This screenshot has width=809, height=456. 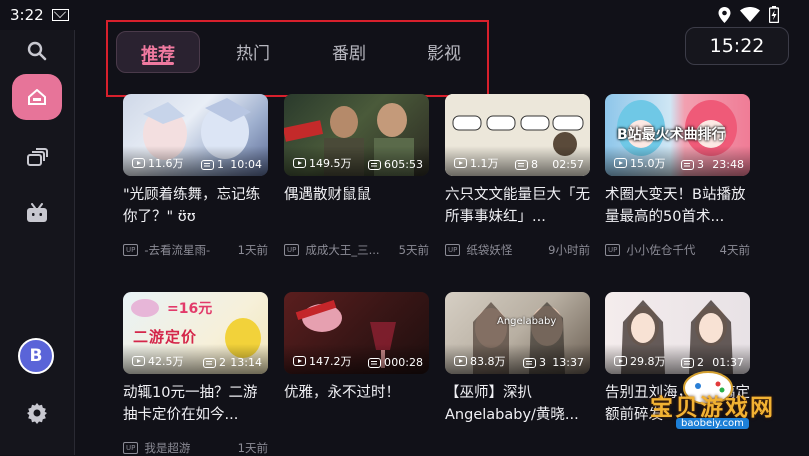 What do you see at coordinates (166, 163) in the screenshot?
I see `view-count-text: 11.6万` at bounding box center [166, 163].